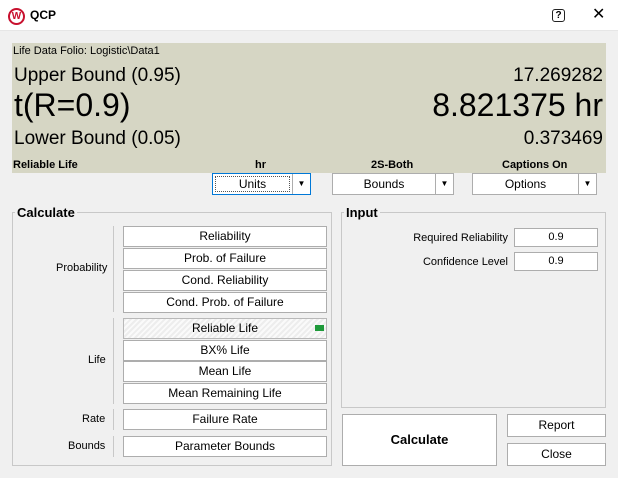 The image size is (618, 478). I want to click on bounds-category-label: Bounds, so click(87, 446).